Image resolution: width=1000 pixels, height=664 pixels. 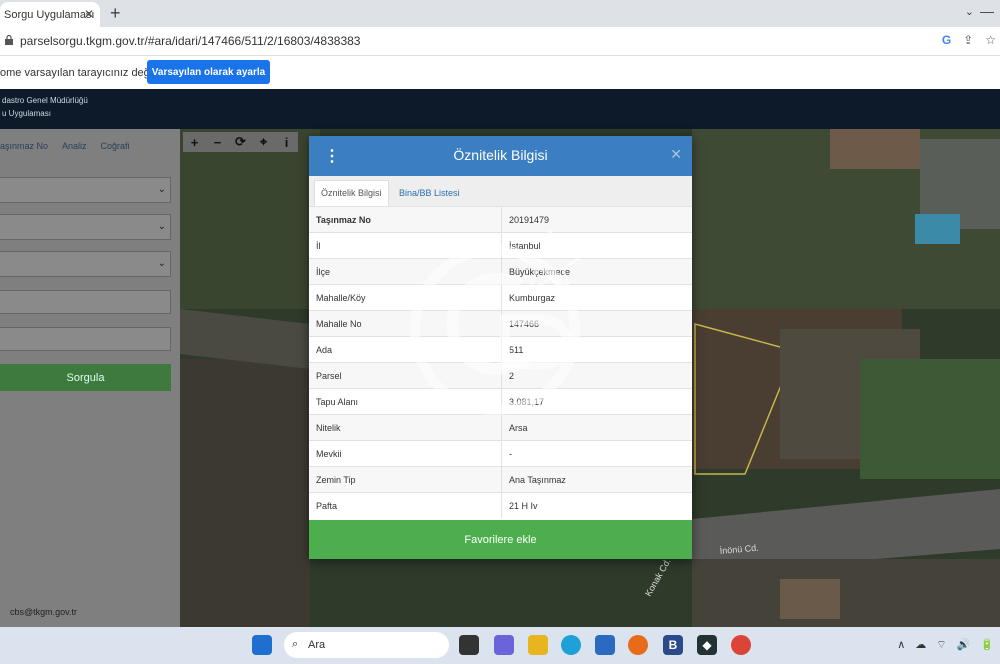 What do you see at coordinates (676, 154) in the screenshot?
I see `close-icon: ✕` at bounding box center [676, 154].